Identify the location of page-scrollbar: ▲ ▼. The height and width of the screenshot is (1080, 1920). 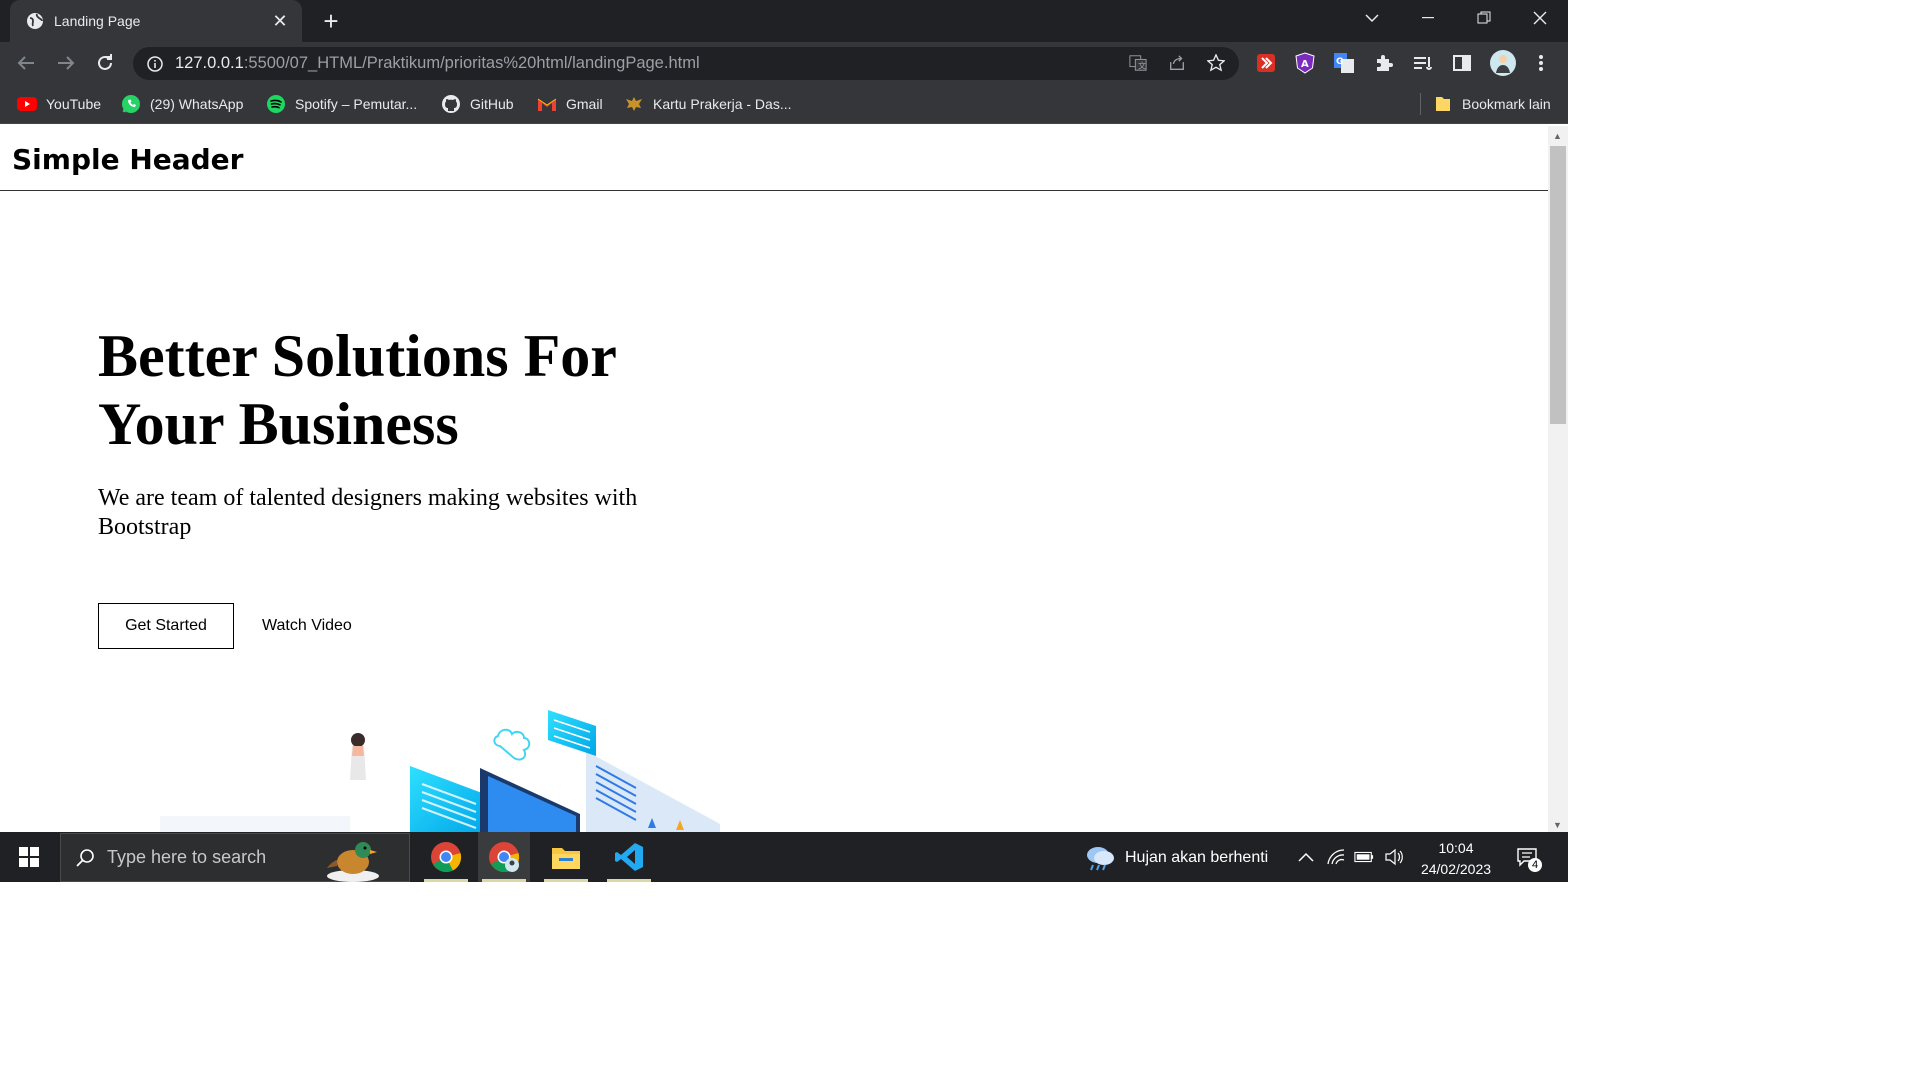
(1558, 479).